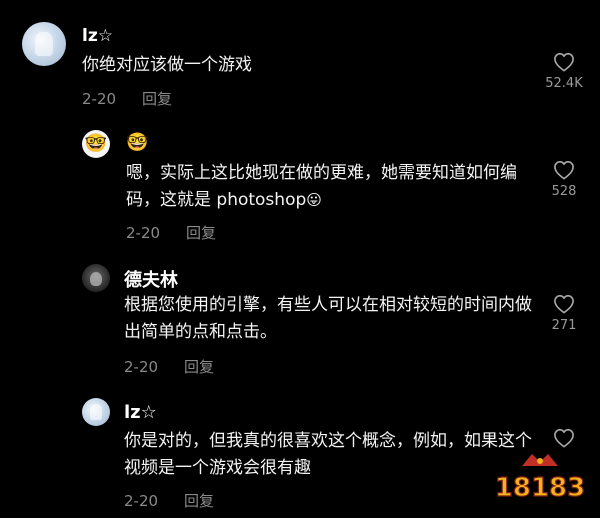 Image resolution: width=600 pixels, height=518 pixels. What do you see at coordinates (330, 187) in the screenshot?
I see `comment-text: 嗯，实际上这比她现在做的更难，她需要知道如何编码，这就是 photoshop😛` at bounding box center [330, 187].